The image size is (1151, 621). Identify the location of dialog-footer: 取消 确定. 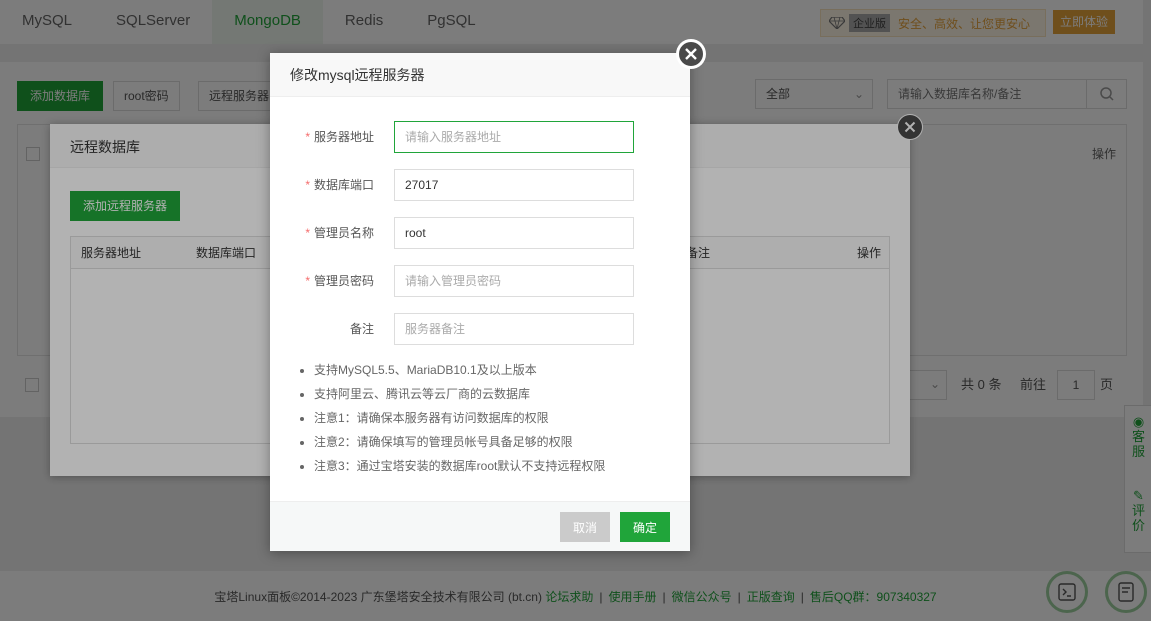
(480, 526).